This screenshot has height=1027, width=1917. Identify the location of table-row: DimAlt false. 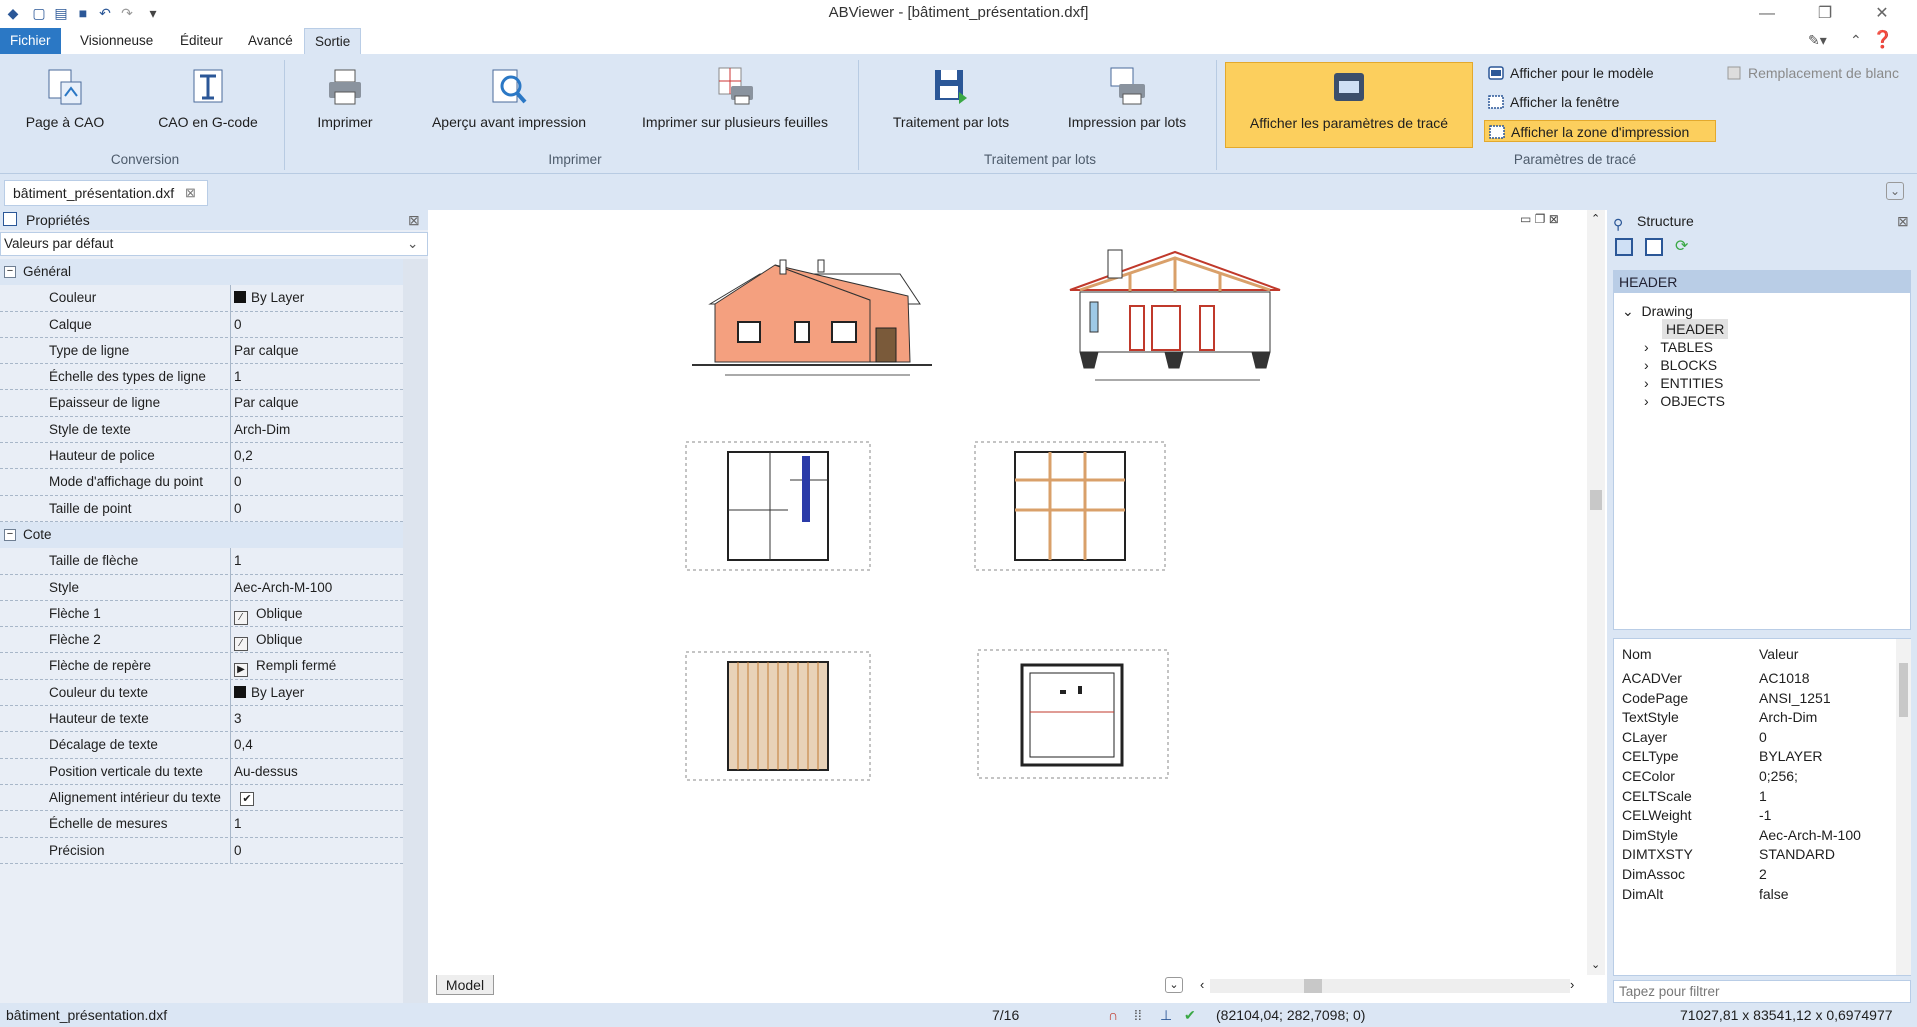
(1754, 895).